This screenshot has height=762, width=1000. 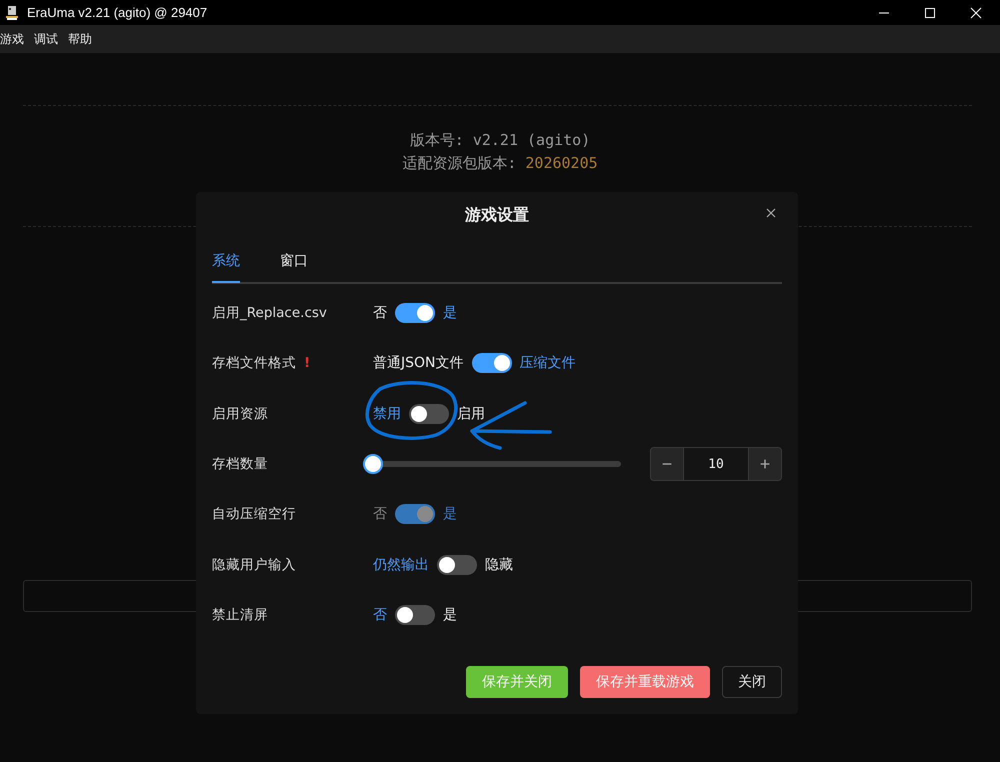 I want to click on number-field: 10, so click(x=716, y=464).